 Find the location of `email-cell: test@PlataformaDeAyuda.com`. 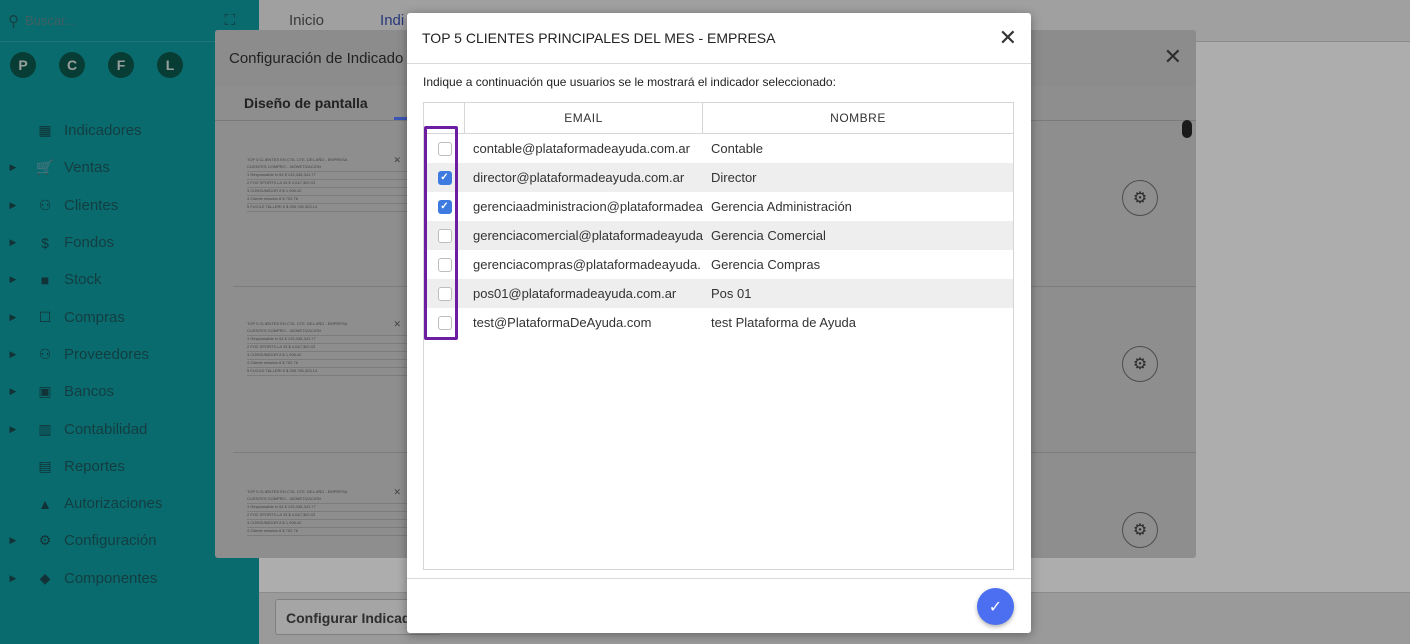

email-cell: test@PlataformaDeAyuda.com is located at coordinates (562, 322).